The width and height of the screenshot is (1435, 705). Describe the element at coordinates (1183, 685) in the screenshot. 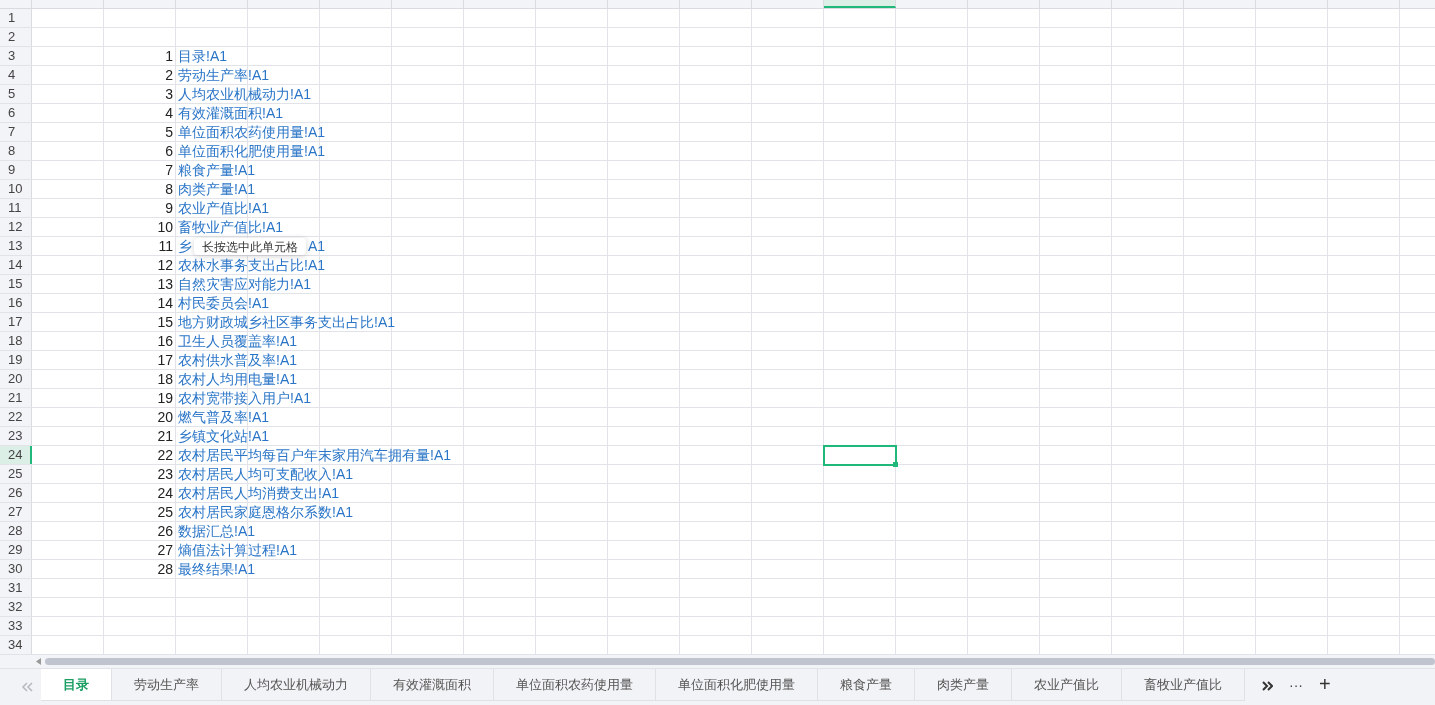

I see `sheet-tab: 畜牧业产值比` at that location.